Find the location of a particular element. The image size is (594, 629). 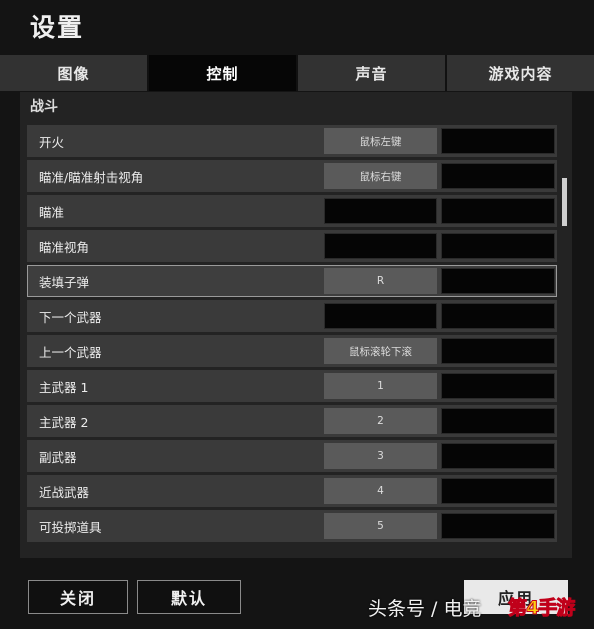

action-label: 可投掷道具 is located at coordinates (70, 527).